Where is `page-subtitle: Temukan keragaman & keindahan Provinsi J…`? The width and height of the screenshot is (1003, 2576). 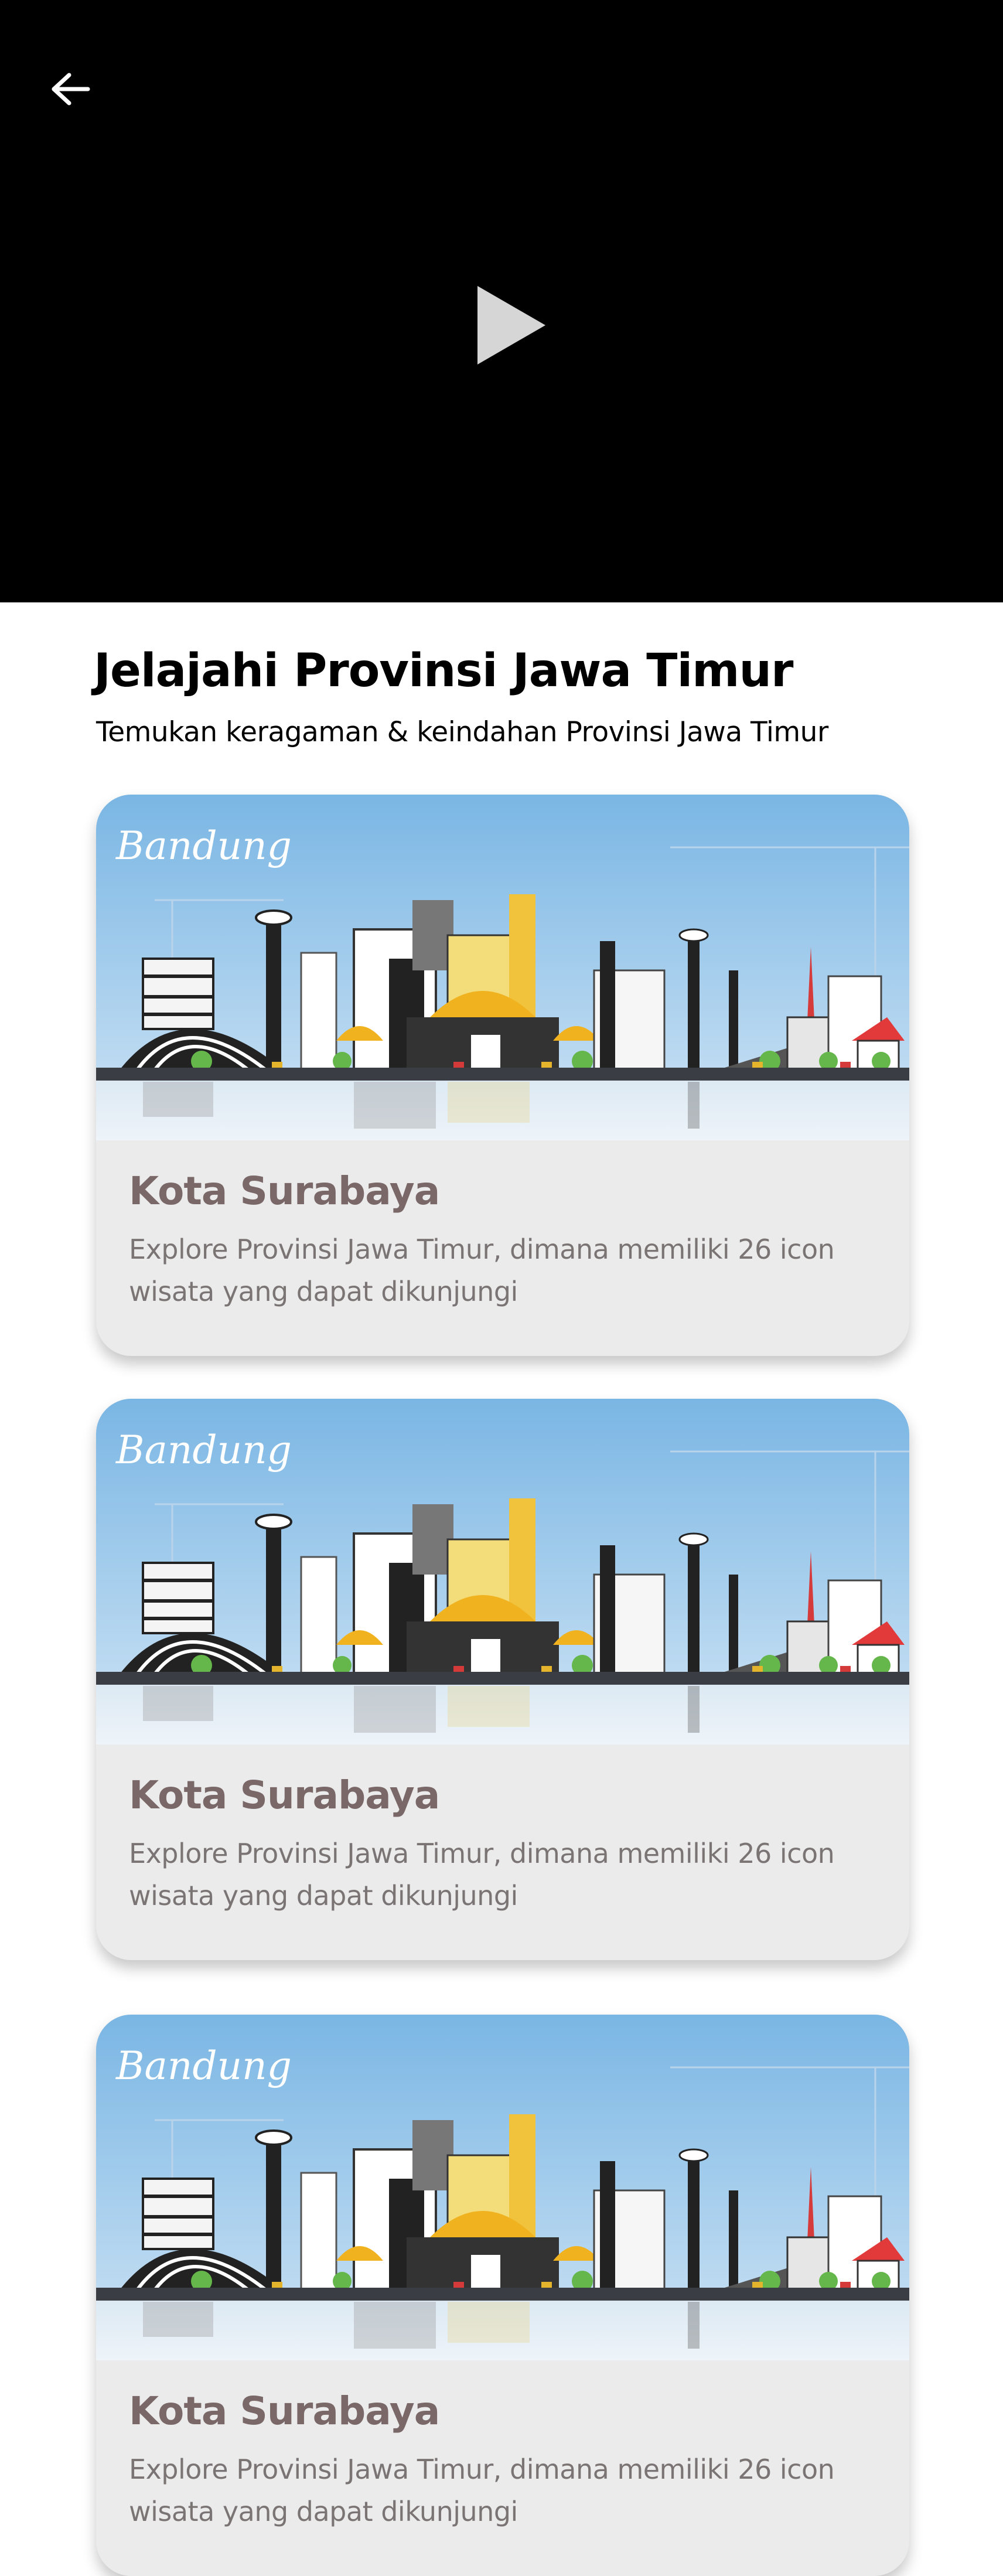 page-subtitle: Temukan keragaman & keindahan Provinsi J… is located at coordinates (462, 732).